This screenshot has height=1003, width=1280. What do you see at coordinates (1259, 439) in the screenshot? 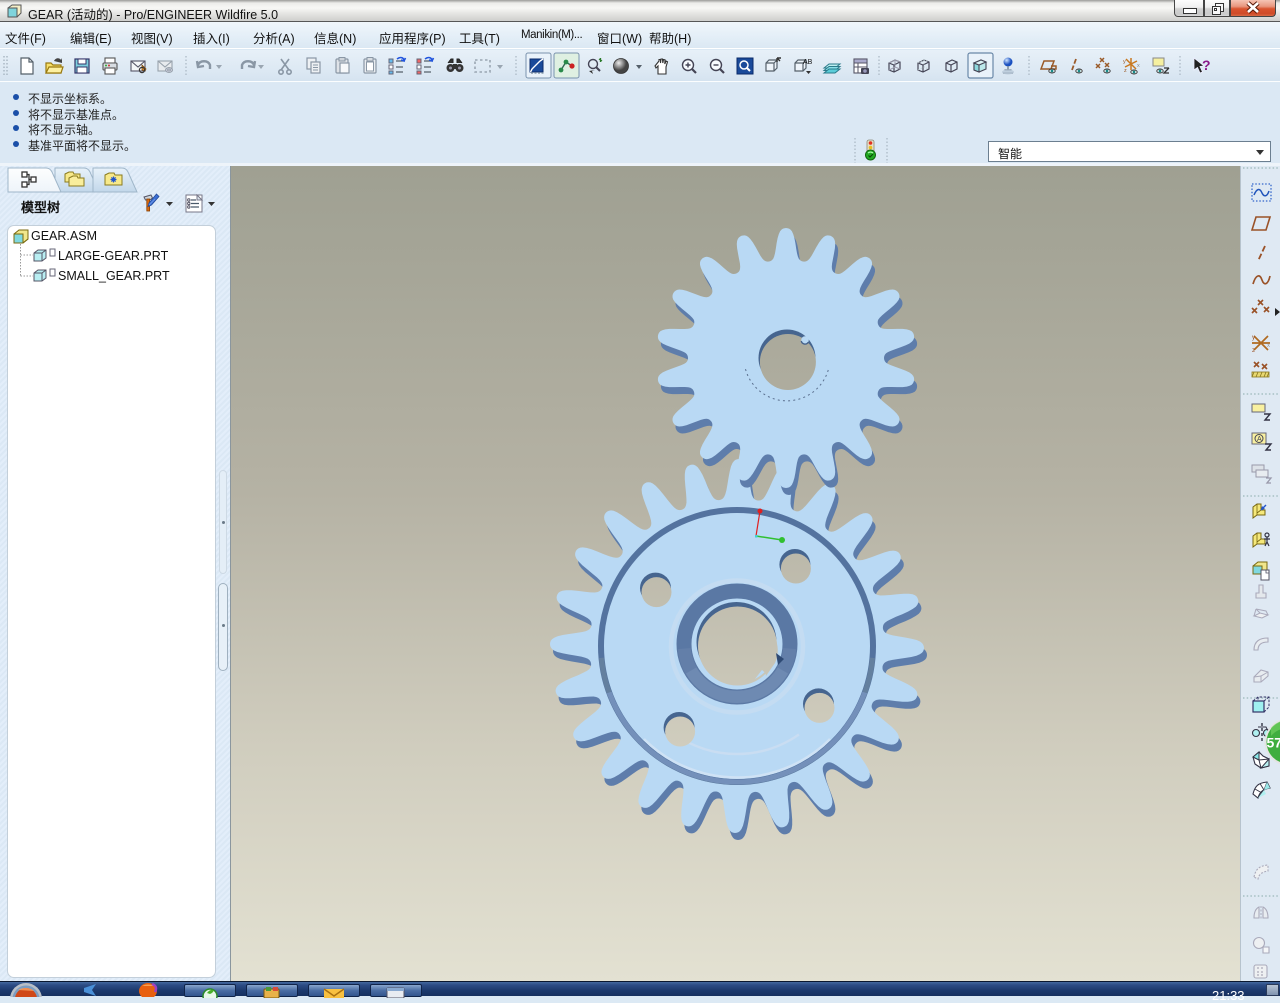
I see `svg-text: A` at bounding box center [1259, 439].